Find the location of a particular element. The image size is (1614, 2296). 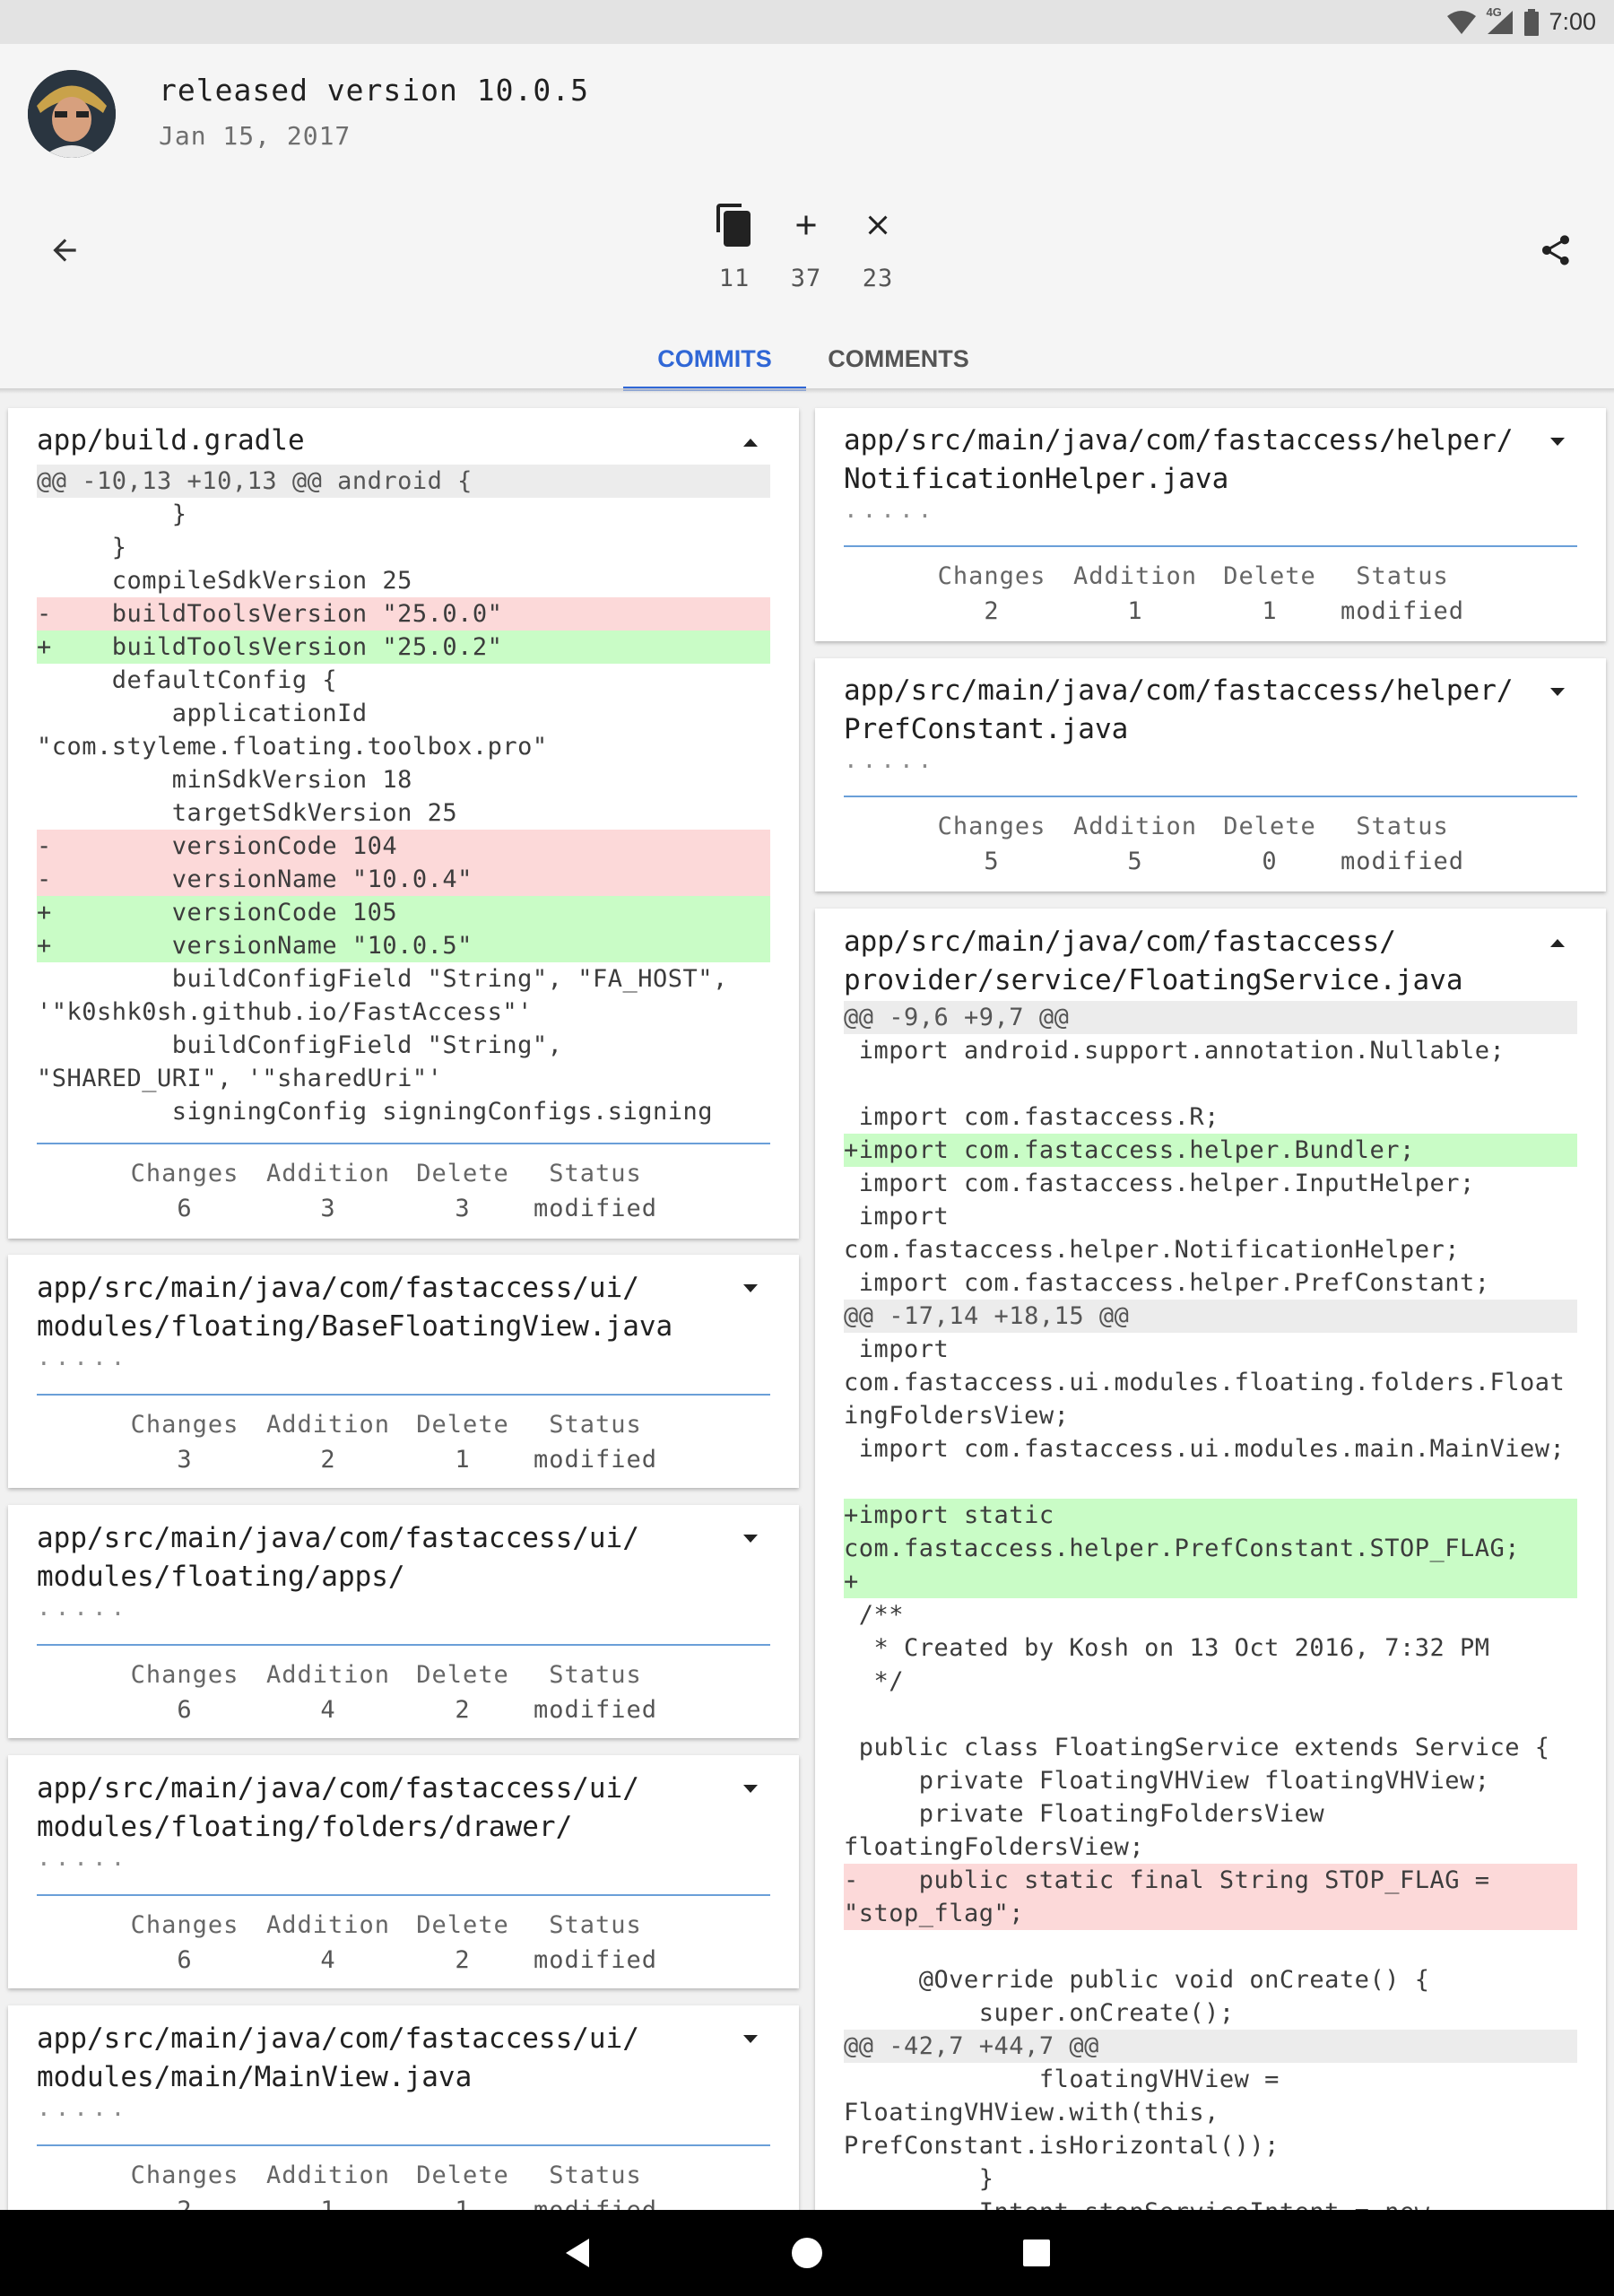

delete-value: 2 is located at coordinates (463, 1710).